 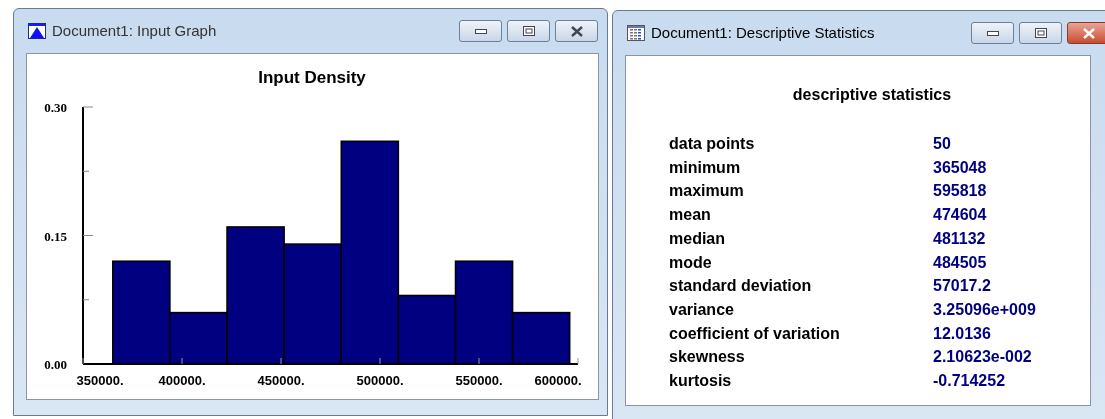 I want to click on stat-value: -0.714252, so click(x=970, y=381).